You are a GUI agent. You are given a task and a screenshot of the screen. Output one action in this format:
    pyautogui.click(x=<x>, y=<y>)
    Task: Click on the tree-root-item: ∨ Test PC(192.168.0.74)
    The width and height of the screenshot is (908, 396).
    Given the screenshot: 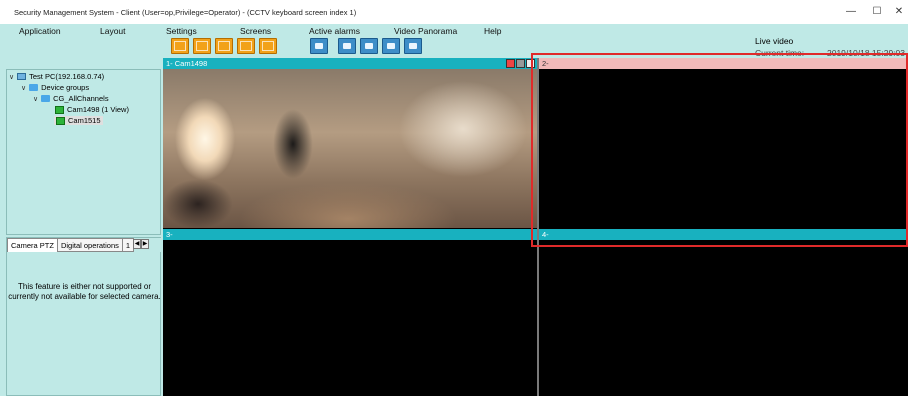 What is the action you would take?
    pyautogui.click(x=56, y=76)
    